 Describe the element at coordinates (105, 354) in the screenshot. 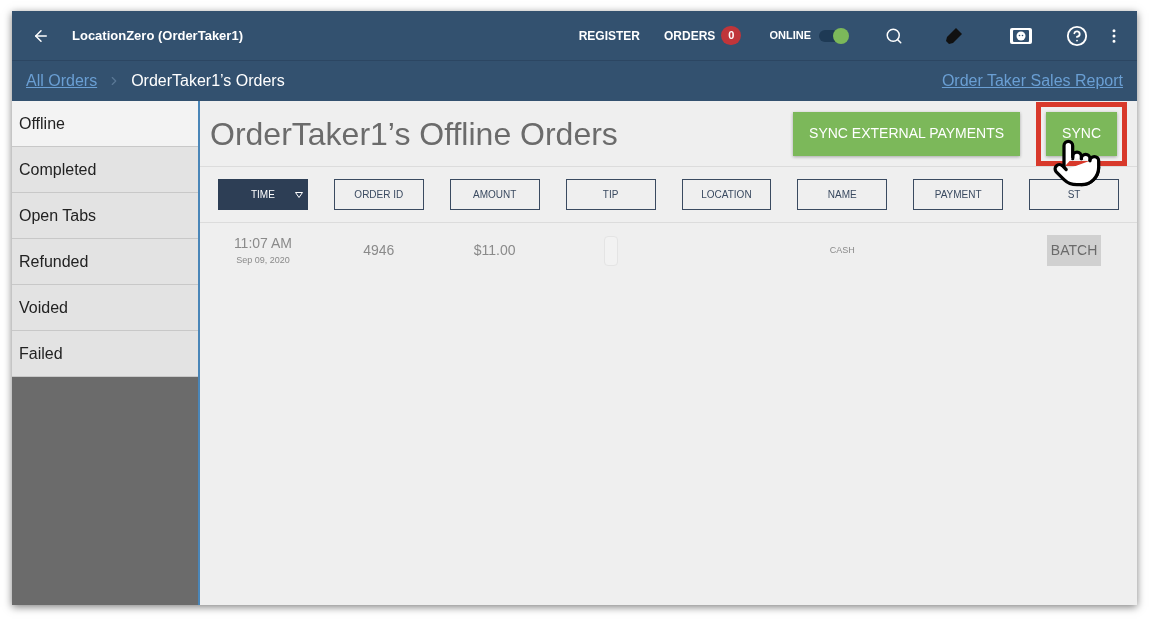

I see `sidebar-item: Failed` at that location.